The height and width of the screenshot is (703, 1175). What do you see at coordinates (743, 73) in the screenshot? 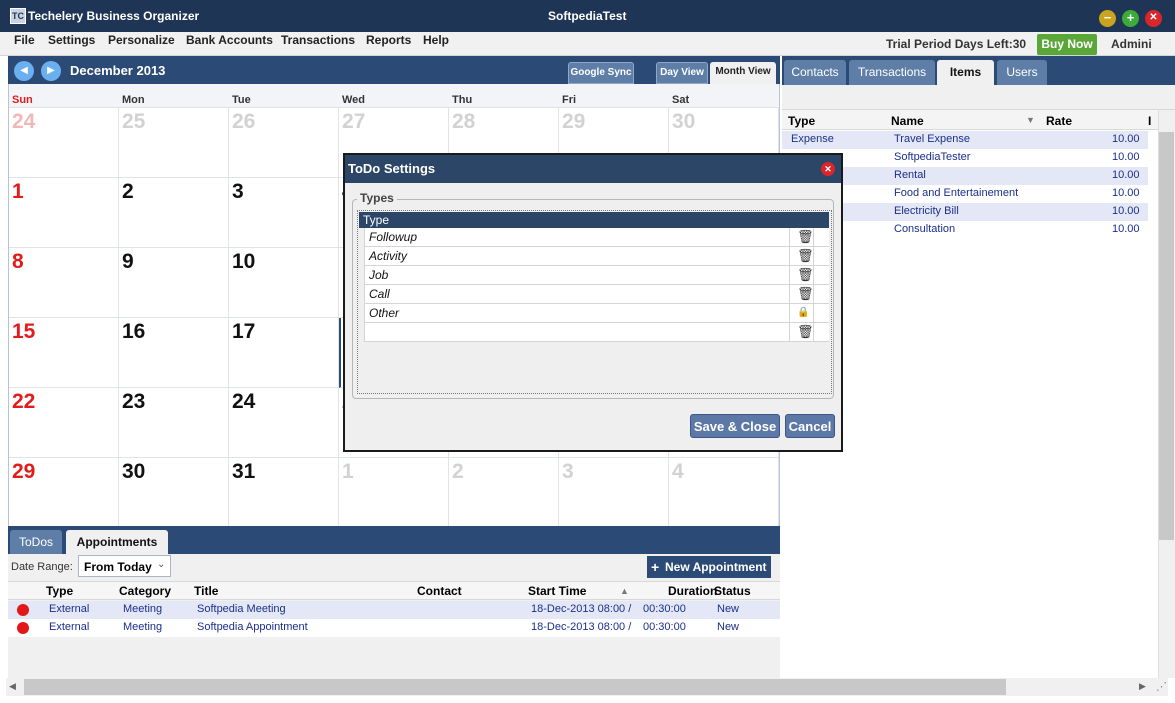
I see `month-view-button: Month View` at bounding box center [743, 73].